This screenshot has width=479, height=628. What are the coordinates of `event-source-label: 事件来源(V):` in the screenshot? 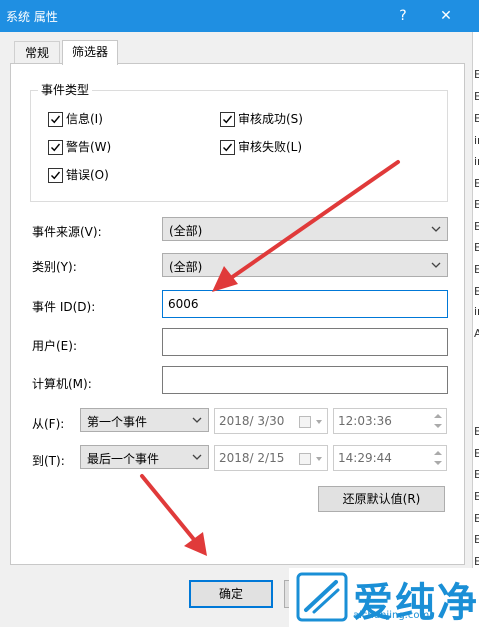 It's located at (67, 232).